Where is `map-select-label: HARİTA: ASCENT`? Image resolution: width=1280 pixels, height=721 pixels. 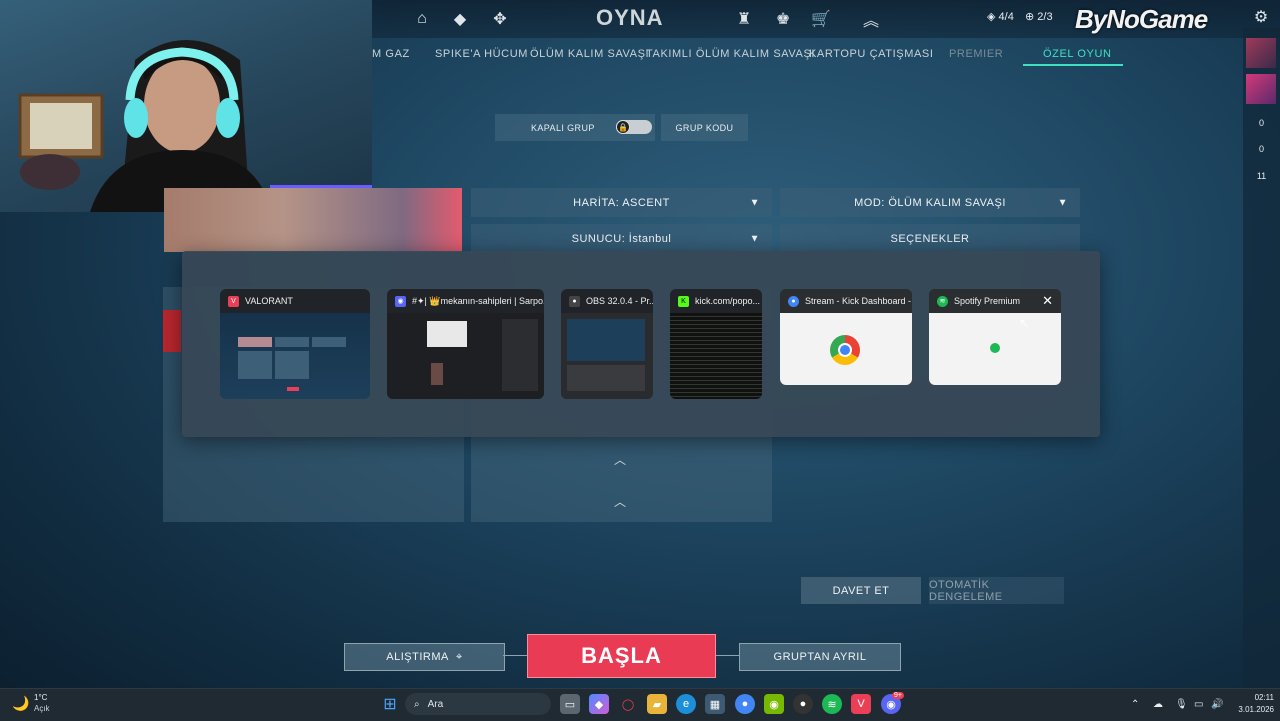
map-select-label: HARİTA: ASCENT is located at coordinates (621, 202).